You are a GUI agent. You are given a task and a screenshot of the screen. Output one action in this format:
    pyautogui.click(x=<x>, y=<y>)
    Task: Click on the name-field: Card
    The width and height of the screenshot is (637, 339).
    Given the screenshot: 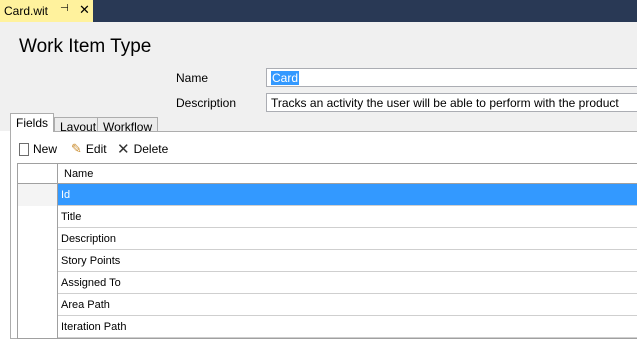 What is the action you would take?
    pyautogui.click(x=451, y=77)
    